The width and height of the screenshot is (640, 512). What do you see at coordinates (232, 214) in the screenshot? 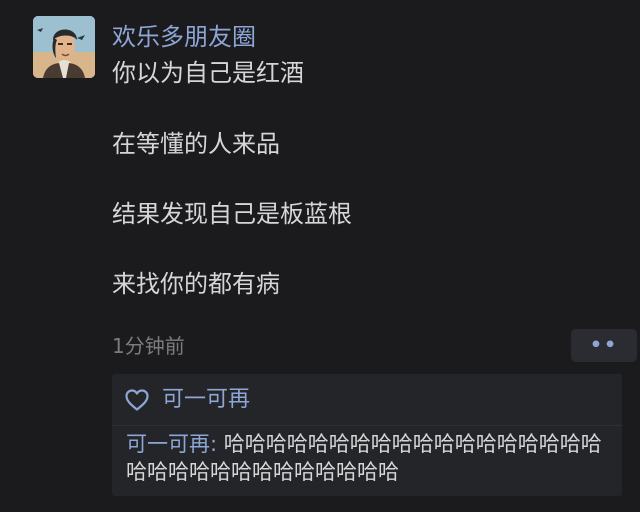
I see `post-text-line: 结果发现自己是板蓝根` at bounding box center [232, 214].